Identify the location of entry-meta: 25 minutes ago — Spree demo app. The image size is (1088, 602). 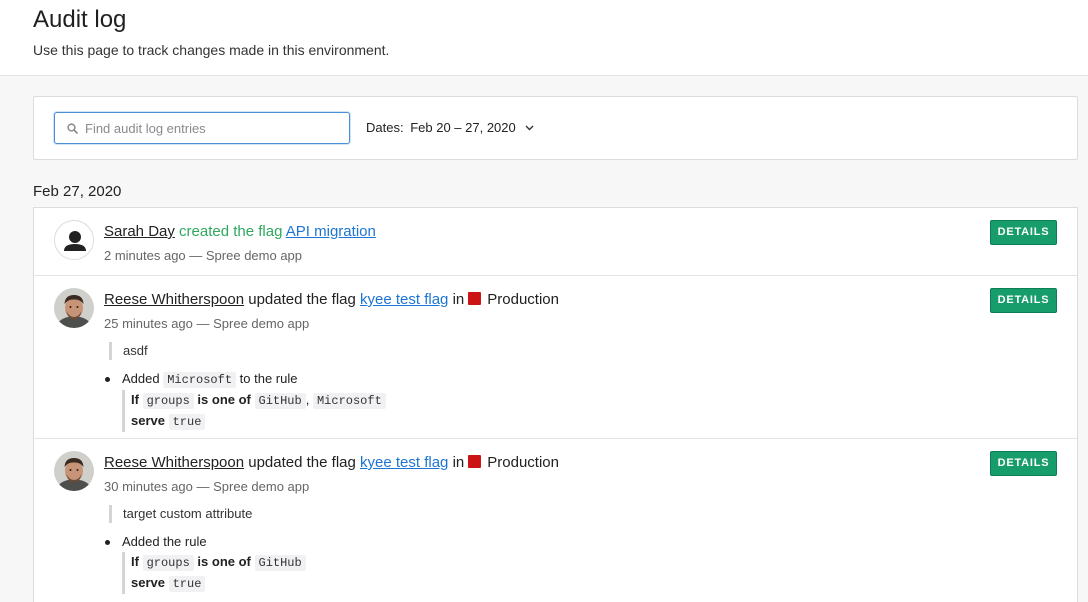
(207, 323).